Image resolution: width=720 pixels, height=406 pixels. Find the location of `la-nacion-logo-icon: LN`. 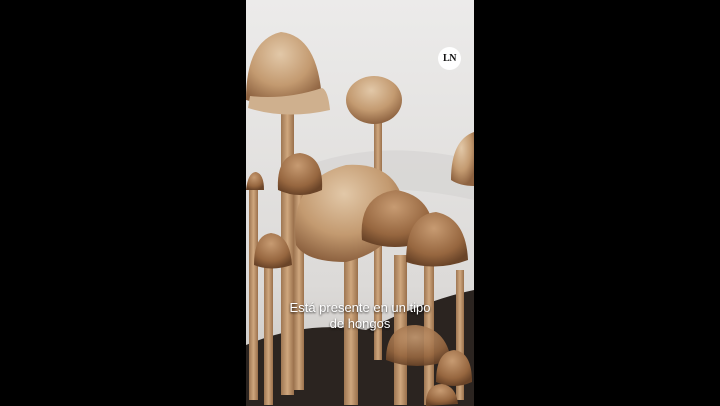

la-nacion-logo-icon: LN is located at coordinates (449, 58).